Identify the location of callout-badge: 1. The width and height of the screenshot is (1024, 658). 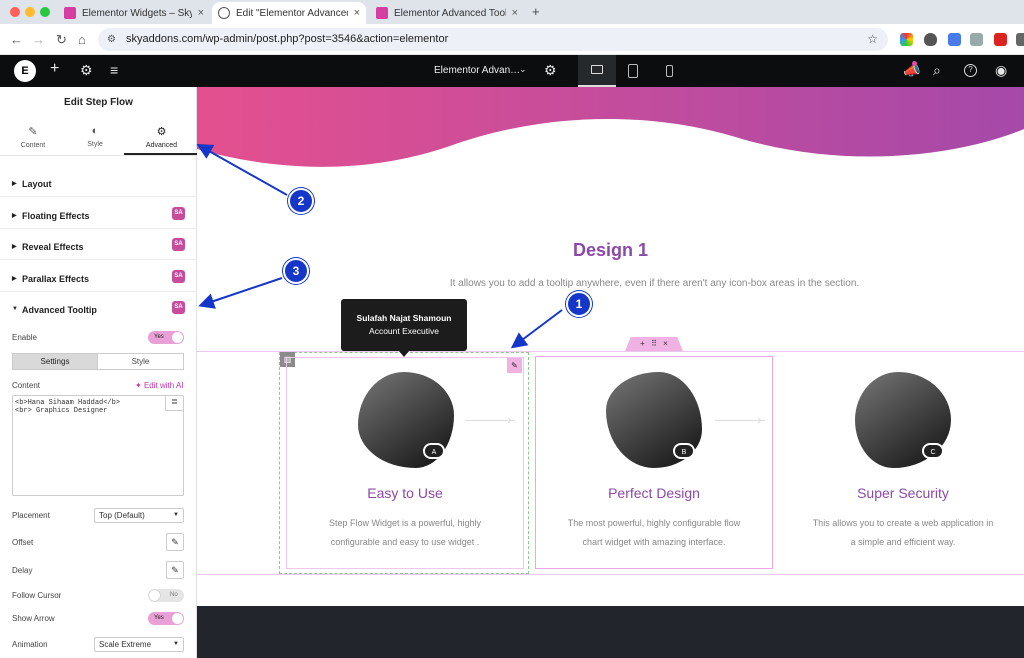
(579, 304).